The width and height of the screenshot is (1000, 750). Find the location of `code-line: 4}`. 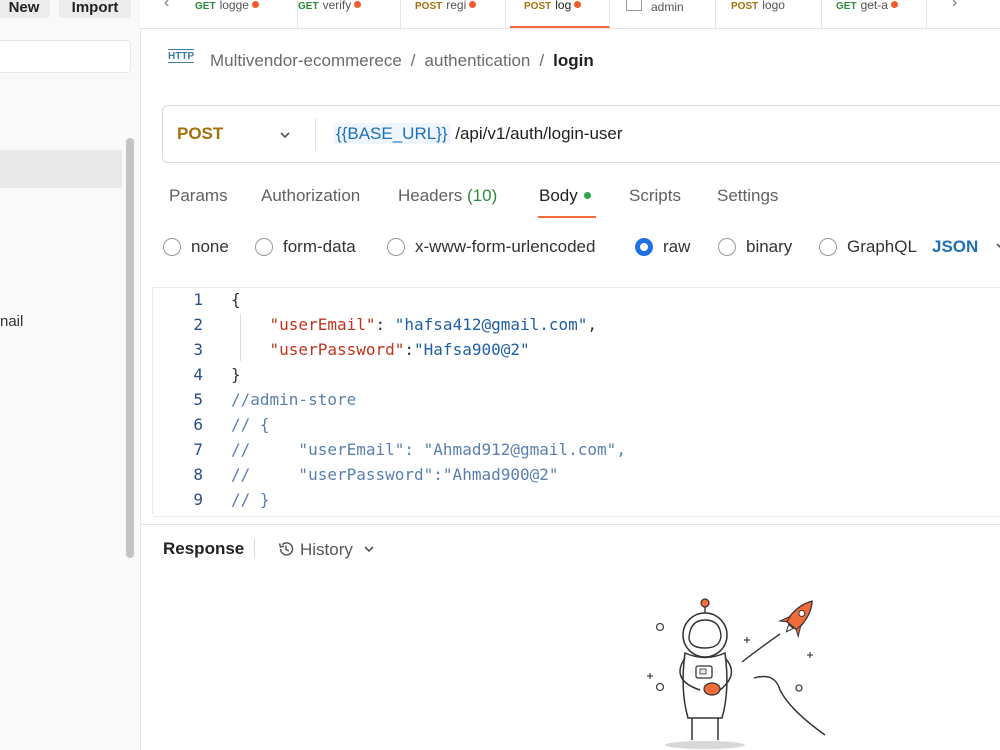

code-line: 4} is located at coordinates (200, 374).